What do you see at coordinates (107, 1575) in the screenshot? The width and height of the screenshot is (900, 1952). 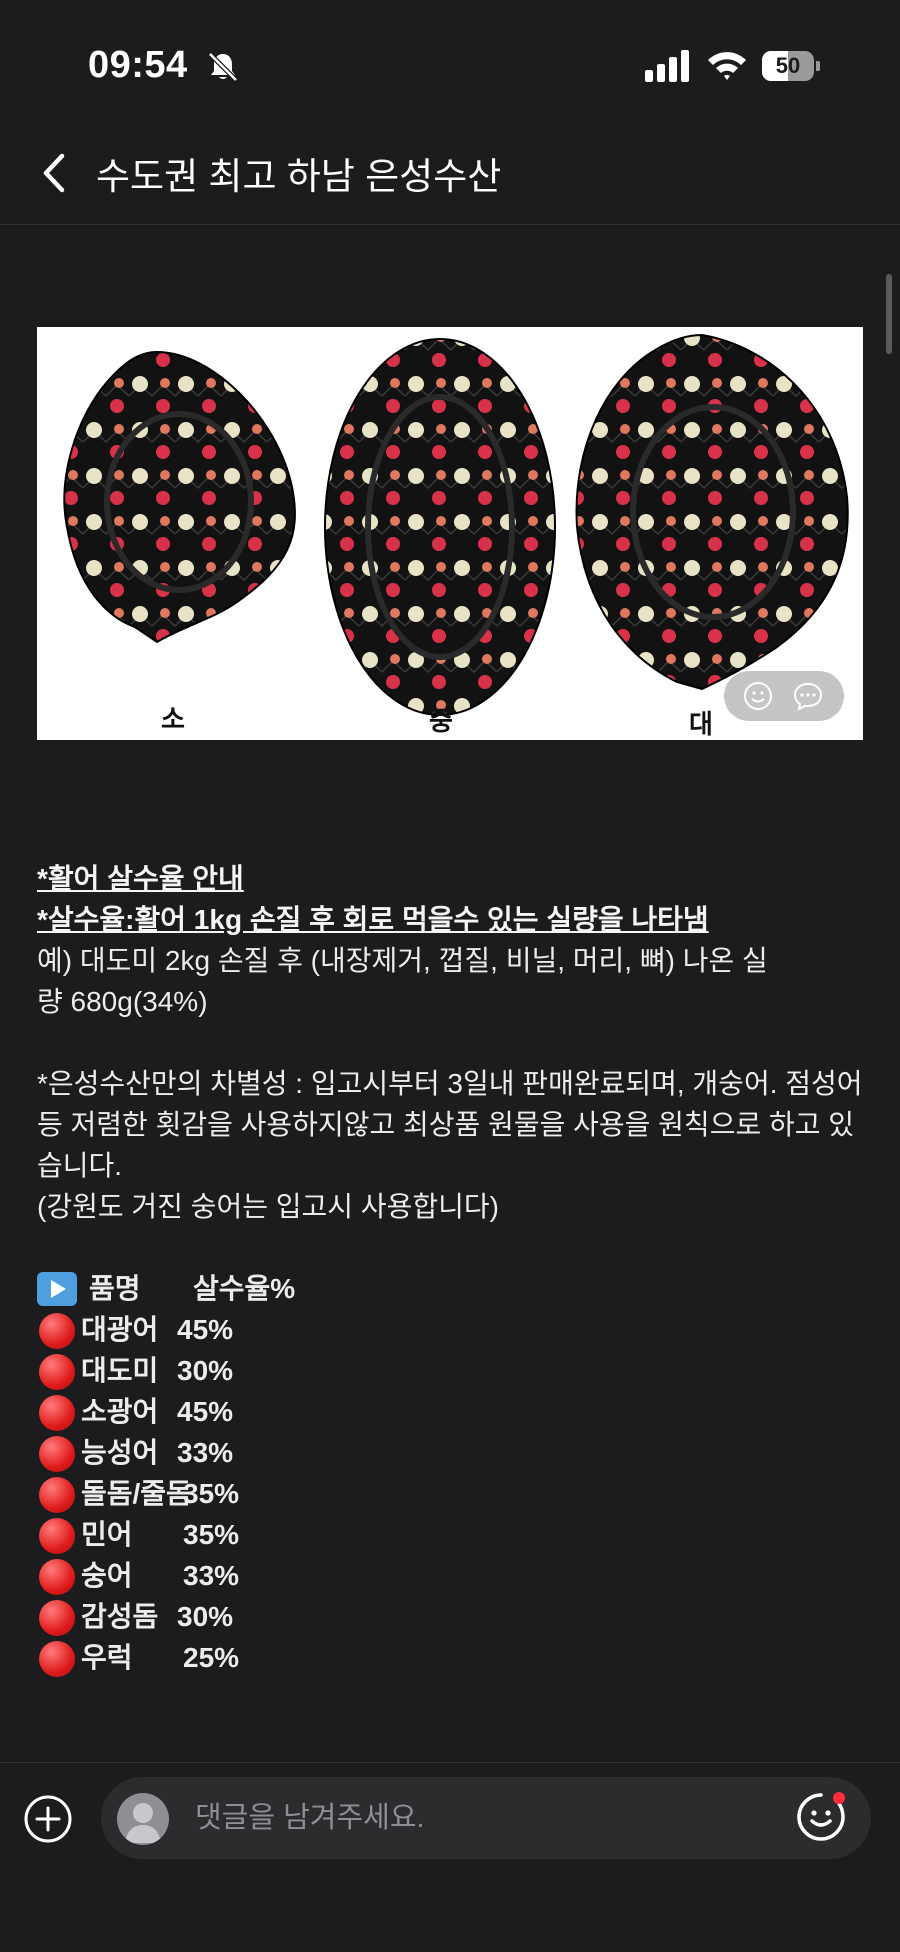 I see `fish-name: 숭어` at bounding box center [107, 1575].